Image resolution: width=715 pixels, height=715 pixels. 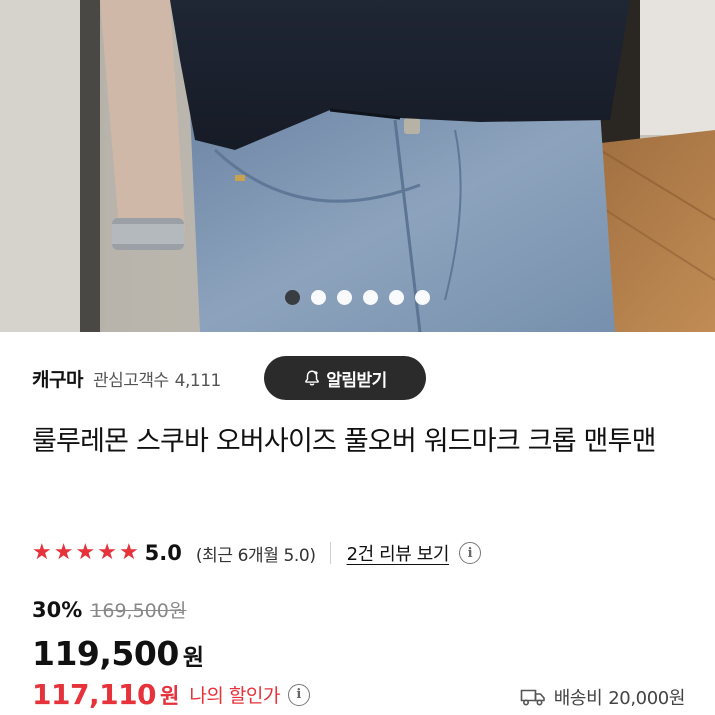 What do you see at coordinates (94, 694) in the screenshot?
I see `my-discount-price: 117,110` at bounding box center [94, 694].